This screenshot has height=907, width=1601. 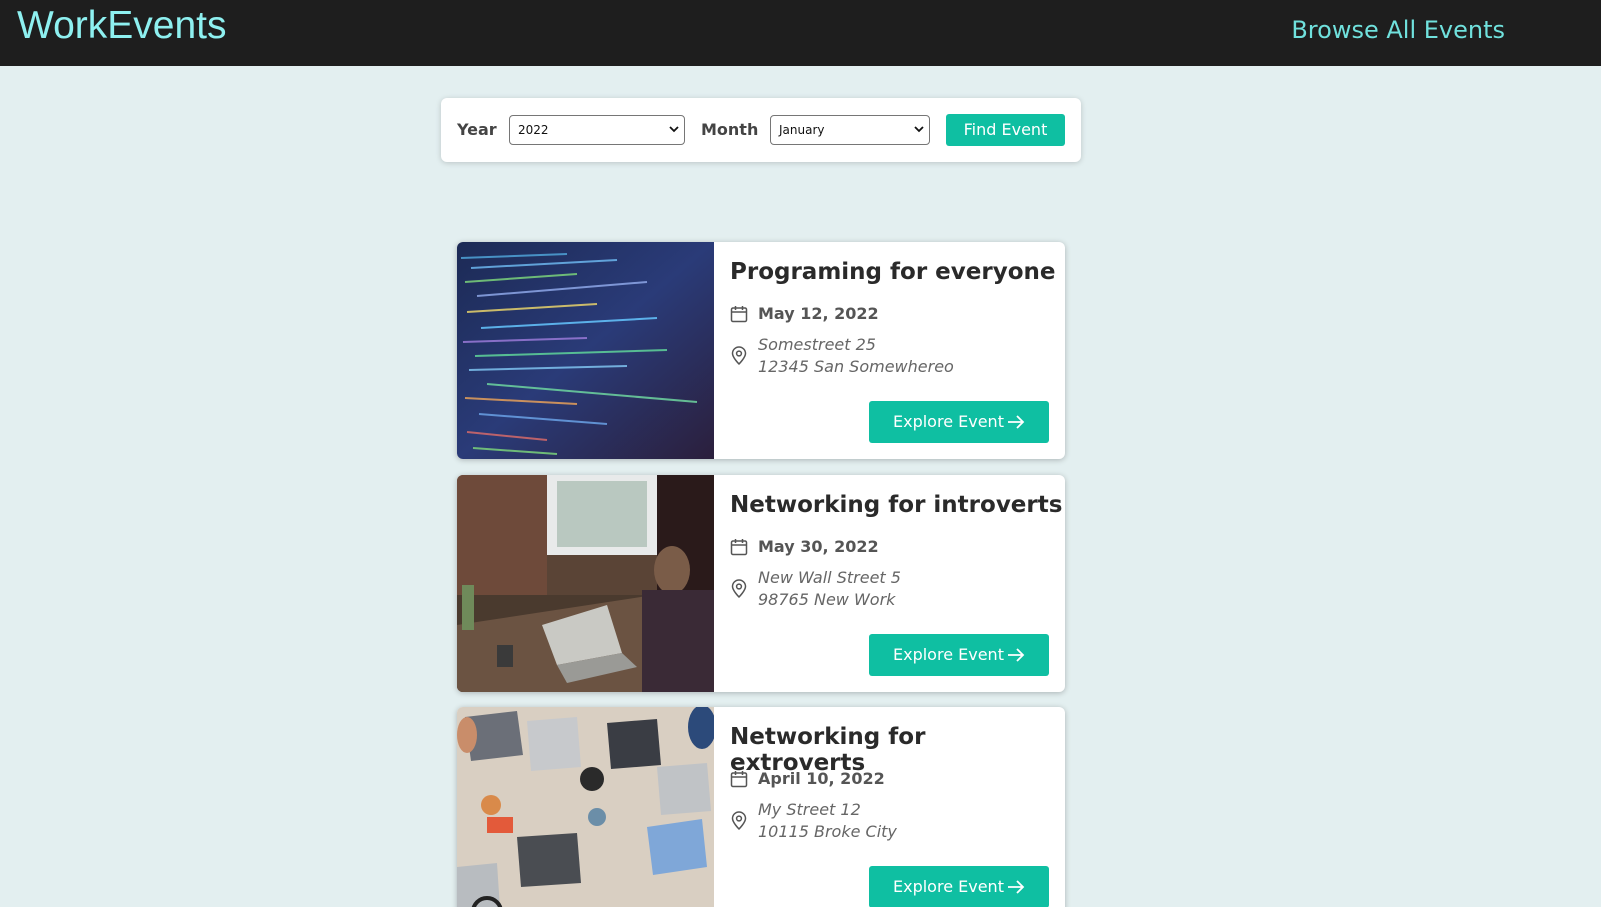 What do you see at coordinates (477, 129) in the screenshot?
I see `year-label: Year` at bounding box center [477, 129].